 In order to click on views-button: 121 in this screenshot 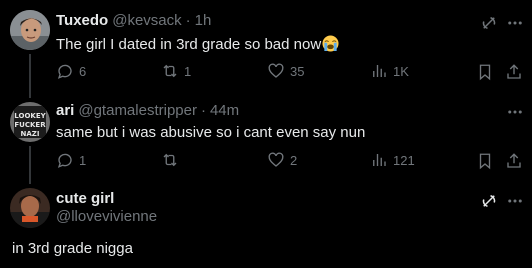, I will do `click(392, 160)`.